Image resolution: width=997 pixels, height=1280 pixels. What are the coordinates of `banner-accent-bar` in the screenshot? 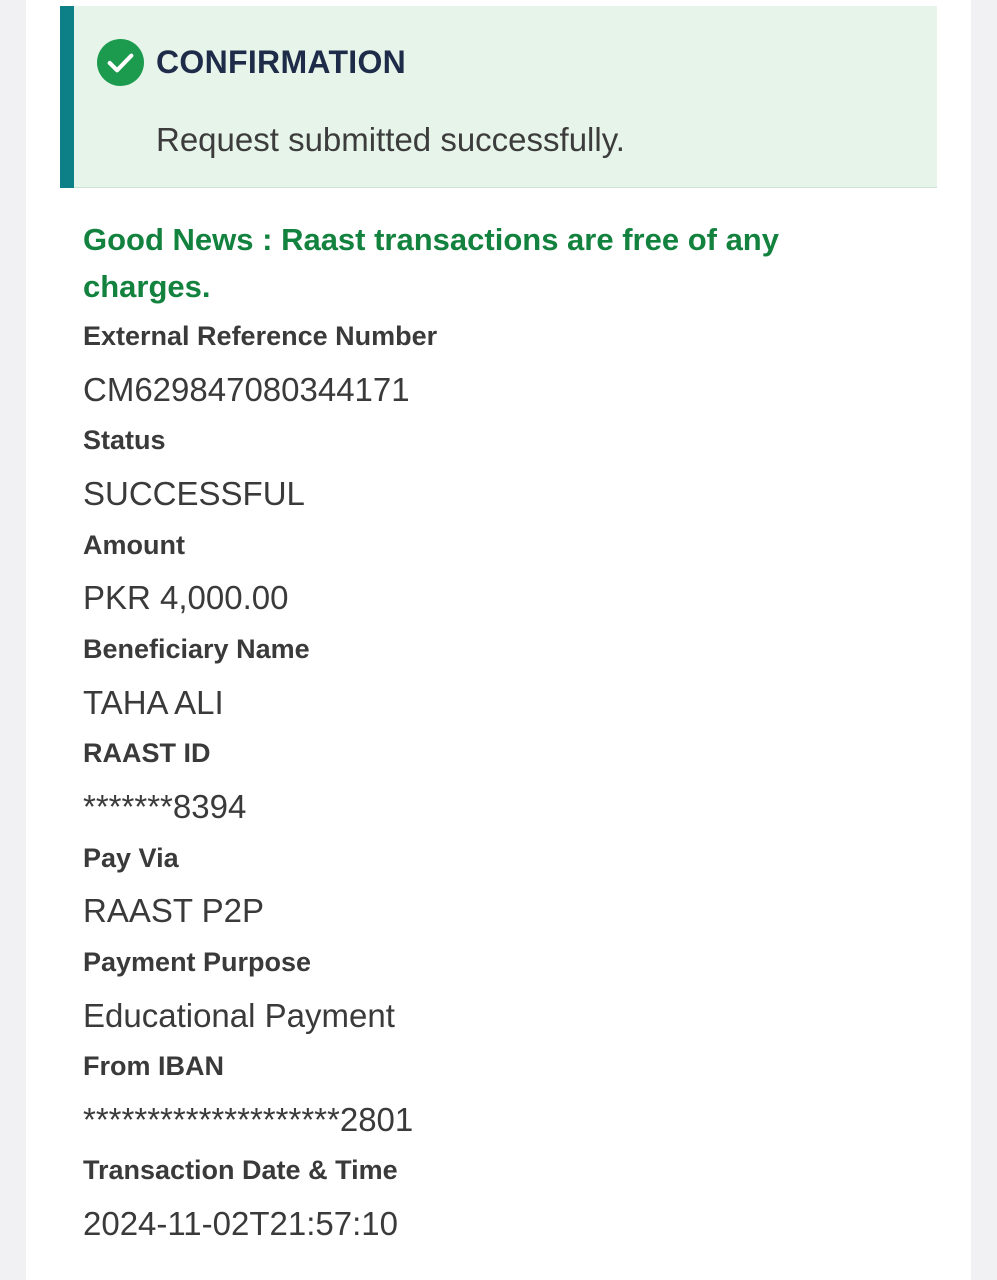 It's located at (67, 97).